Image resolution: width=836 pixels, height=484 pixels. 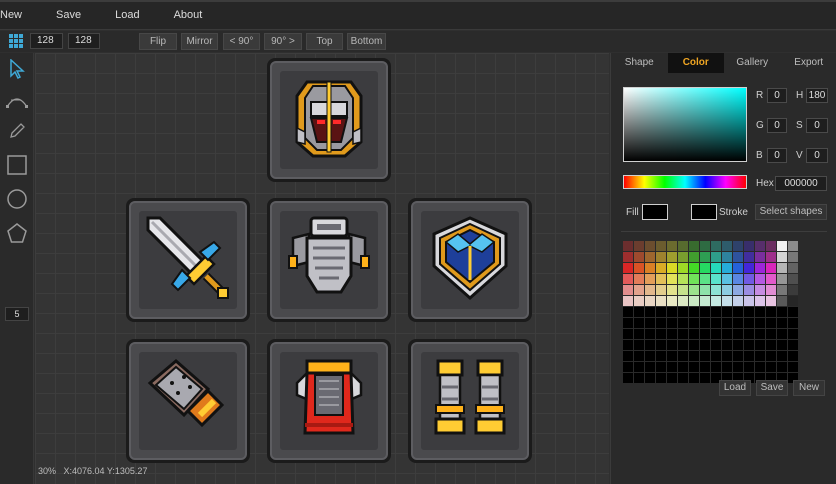 I want to click on hex-field: 000000, so click(x=801, y=183).